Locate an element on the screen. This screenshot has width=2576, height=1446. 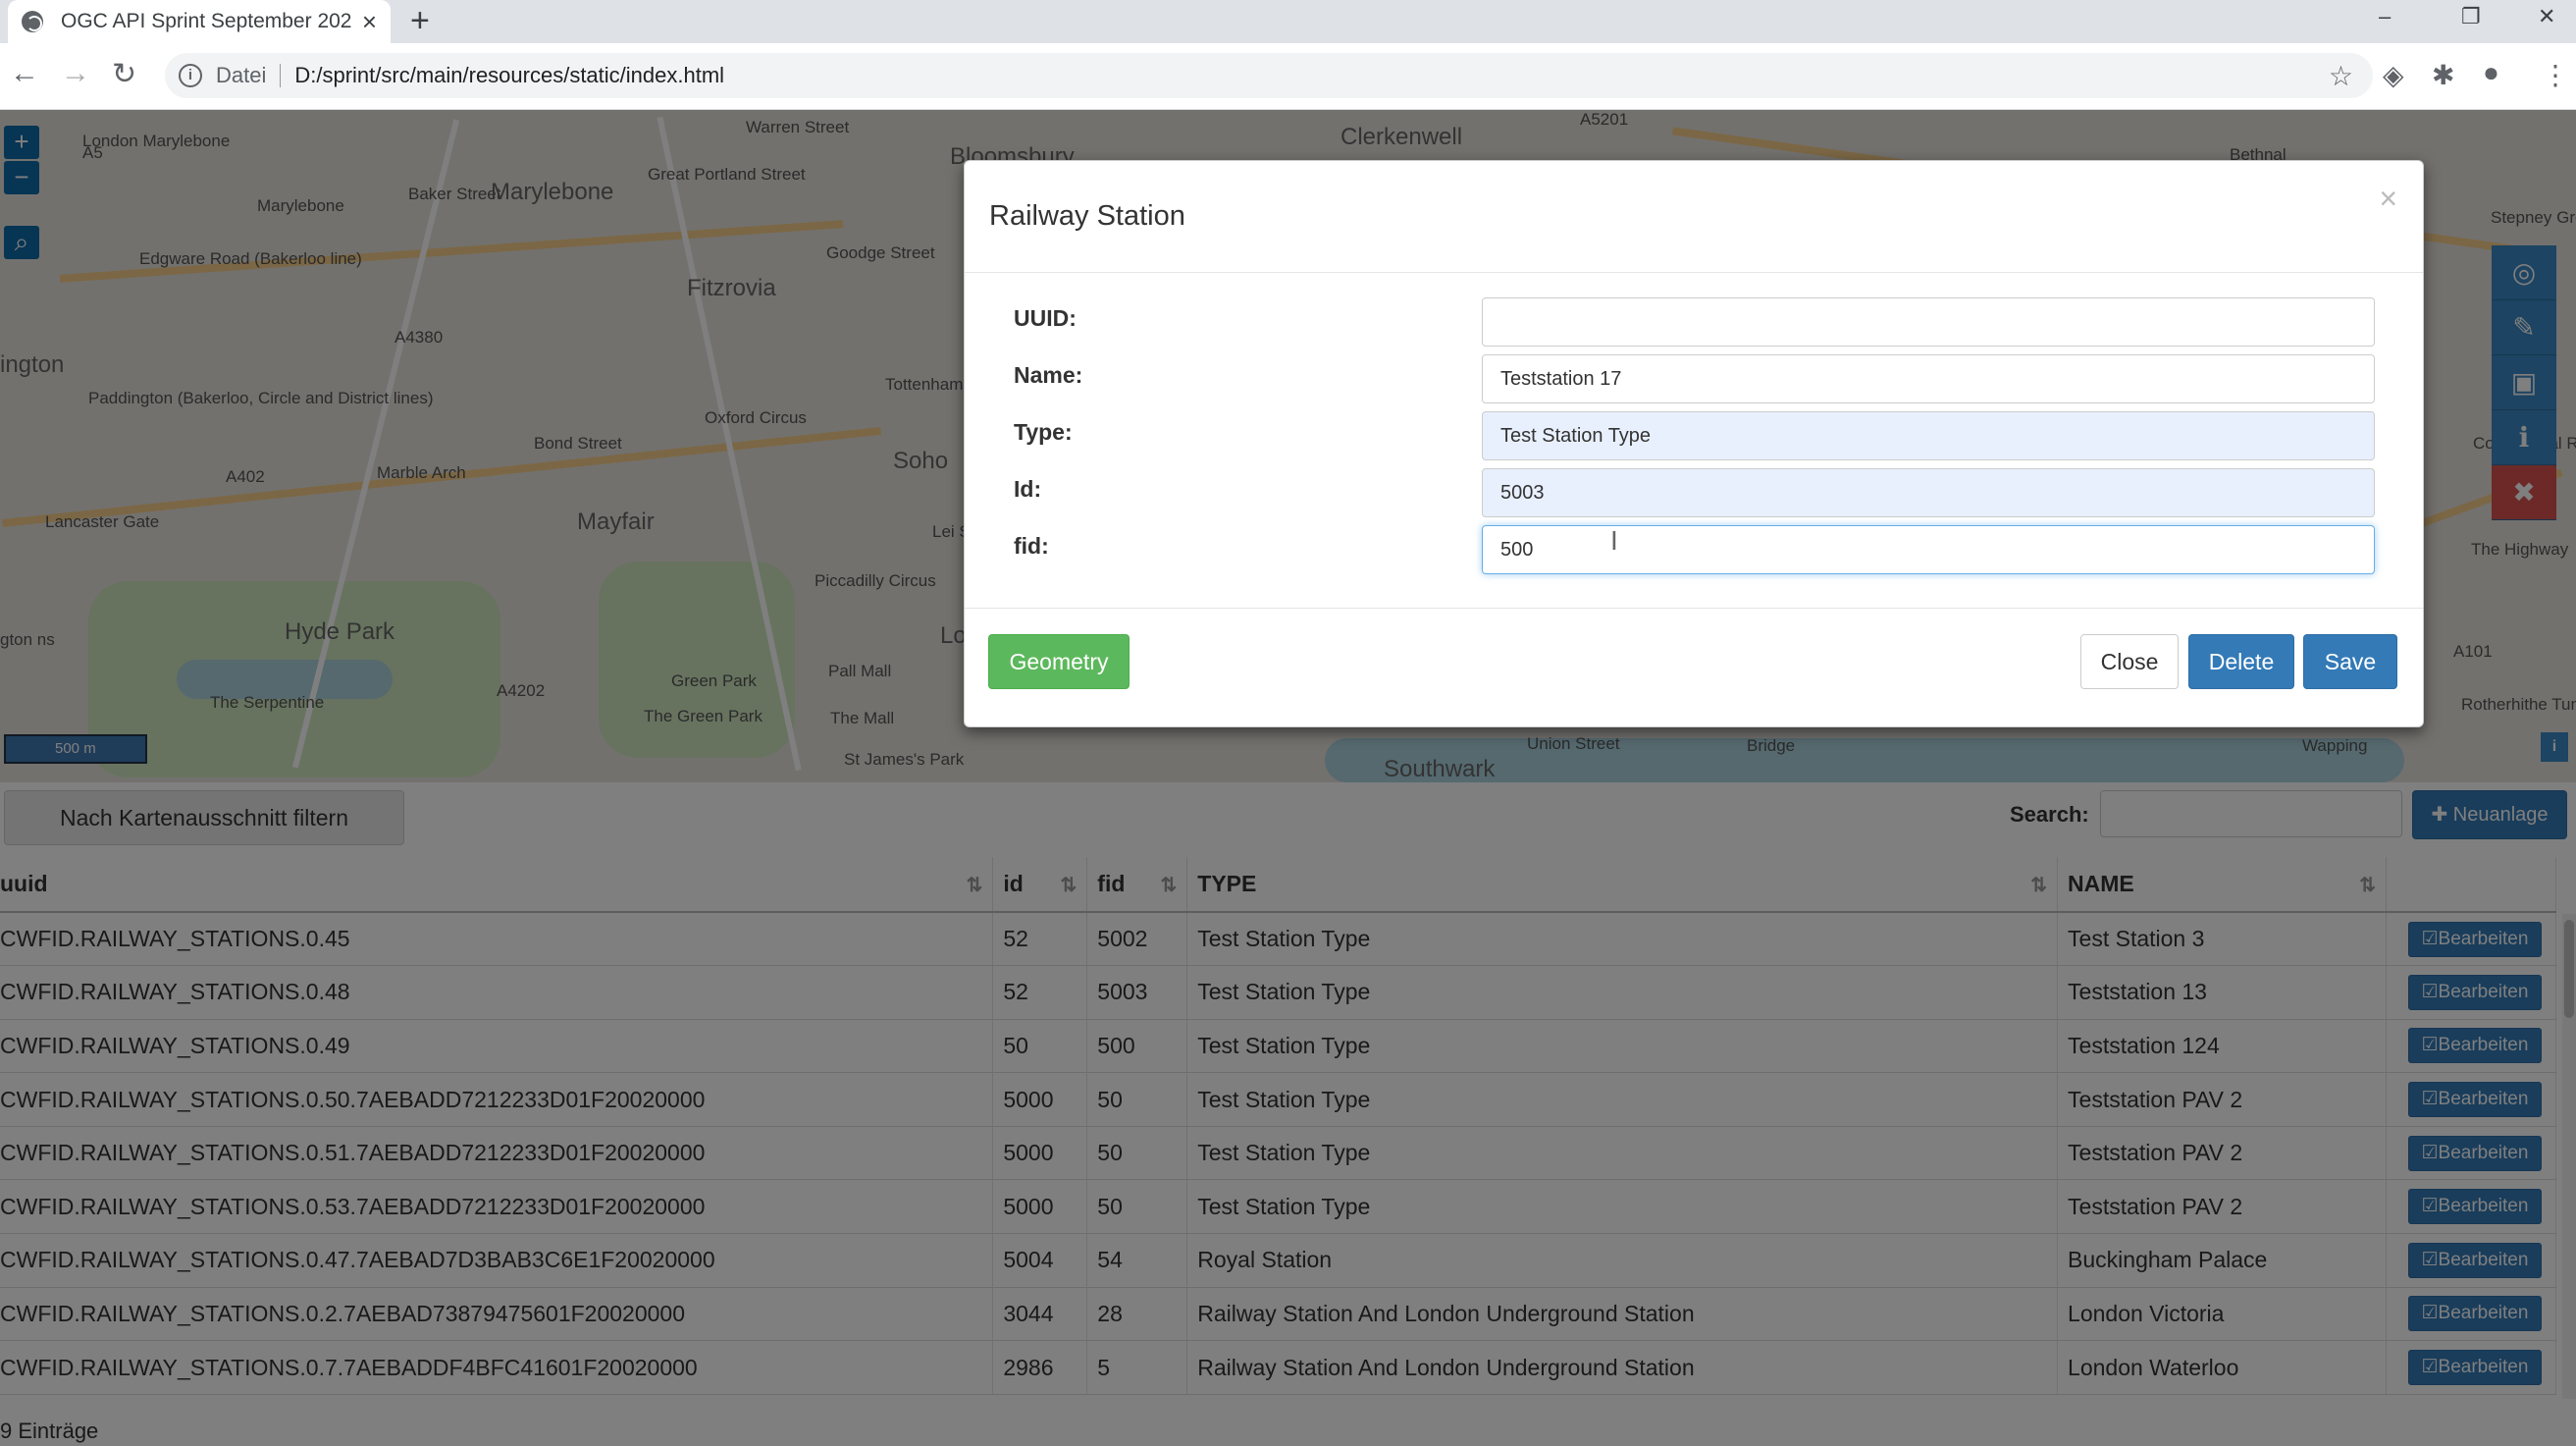
dialog-footer: Geometry Close Delete Save is located at coordinates (1694, 667).